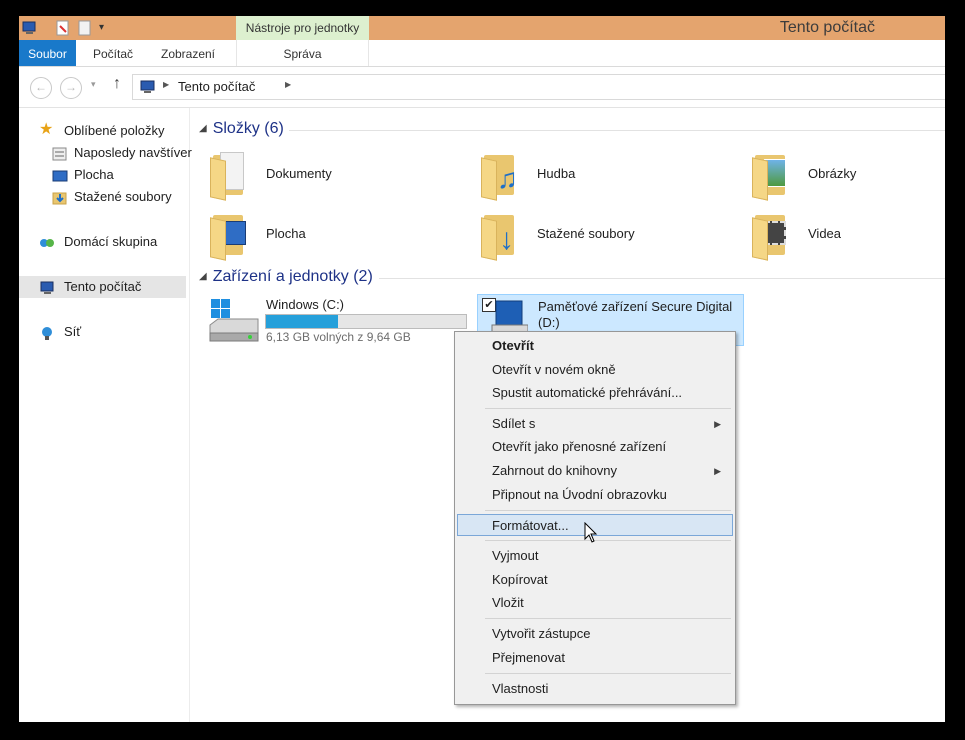 This screenshot has height=740, width=965. Describe the element at coordinates (234, 322) in the screenshot. I see `windows-drive-icon` at that location.